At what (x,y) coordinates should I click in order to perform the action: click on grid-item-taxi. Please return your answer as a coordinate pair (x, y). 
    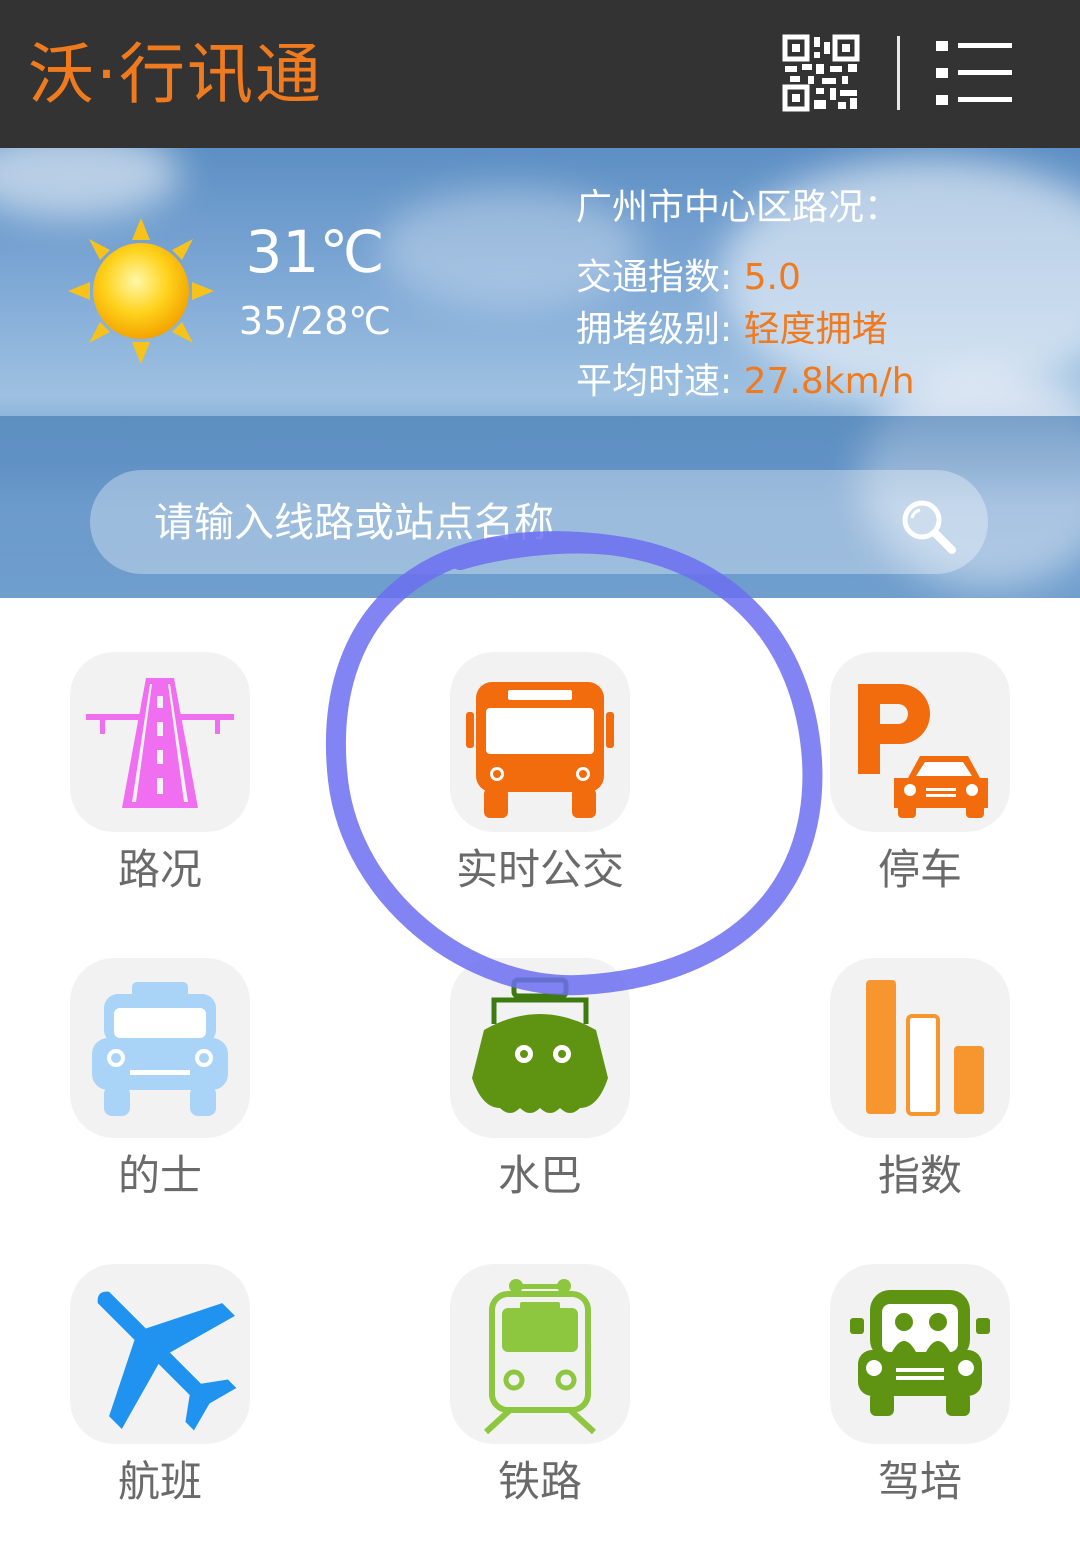
    Looking at the image, I should click on (160, 1048).